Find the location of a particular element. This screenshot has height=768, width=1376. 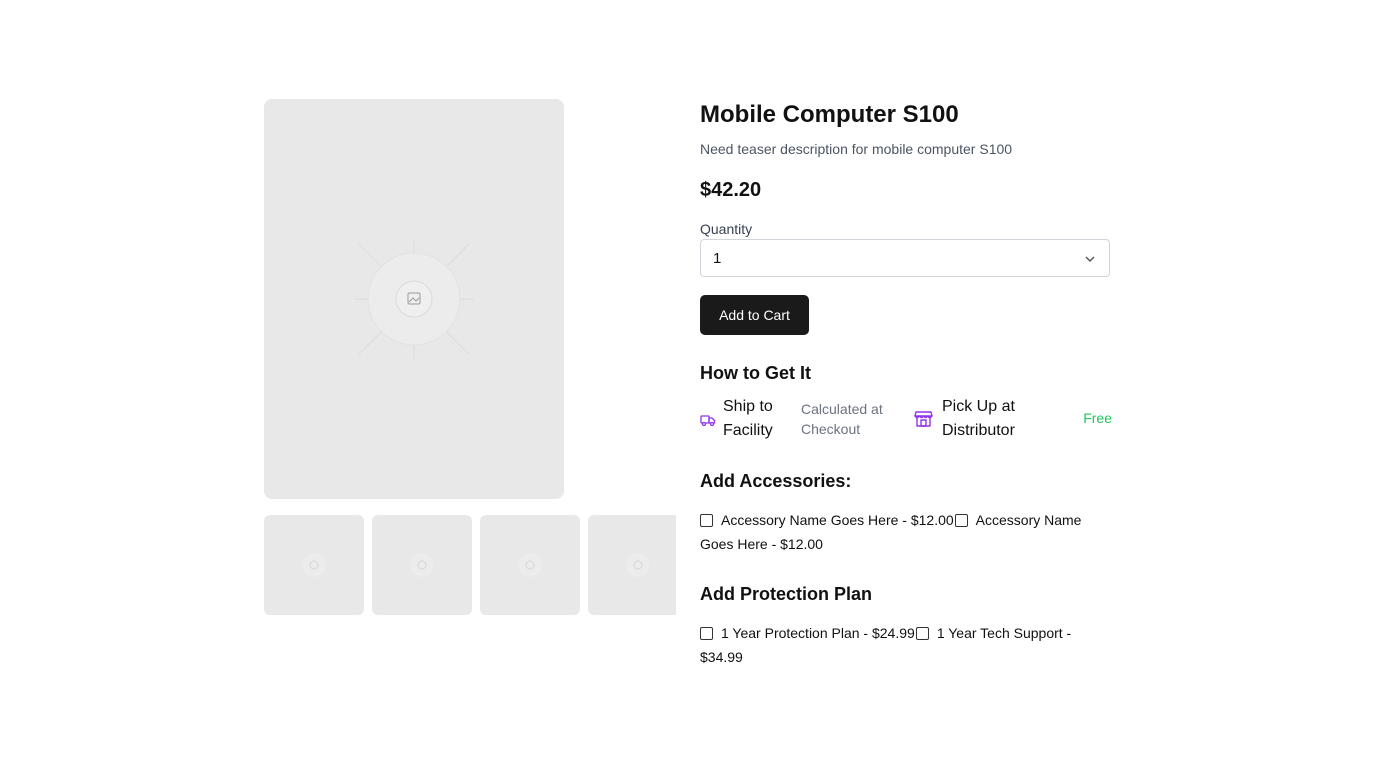

accessories-heading: Add Accessories: is located at coordinates (776, 481).